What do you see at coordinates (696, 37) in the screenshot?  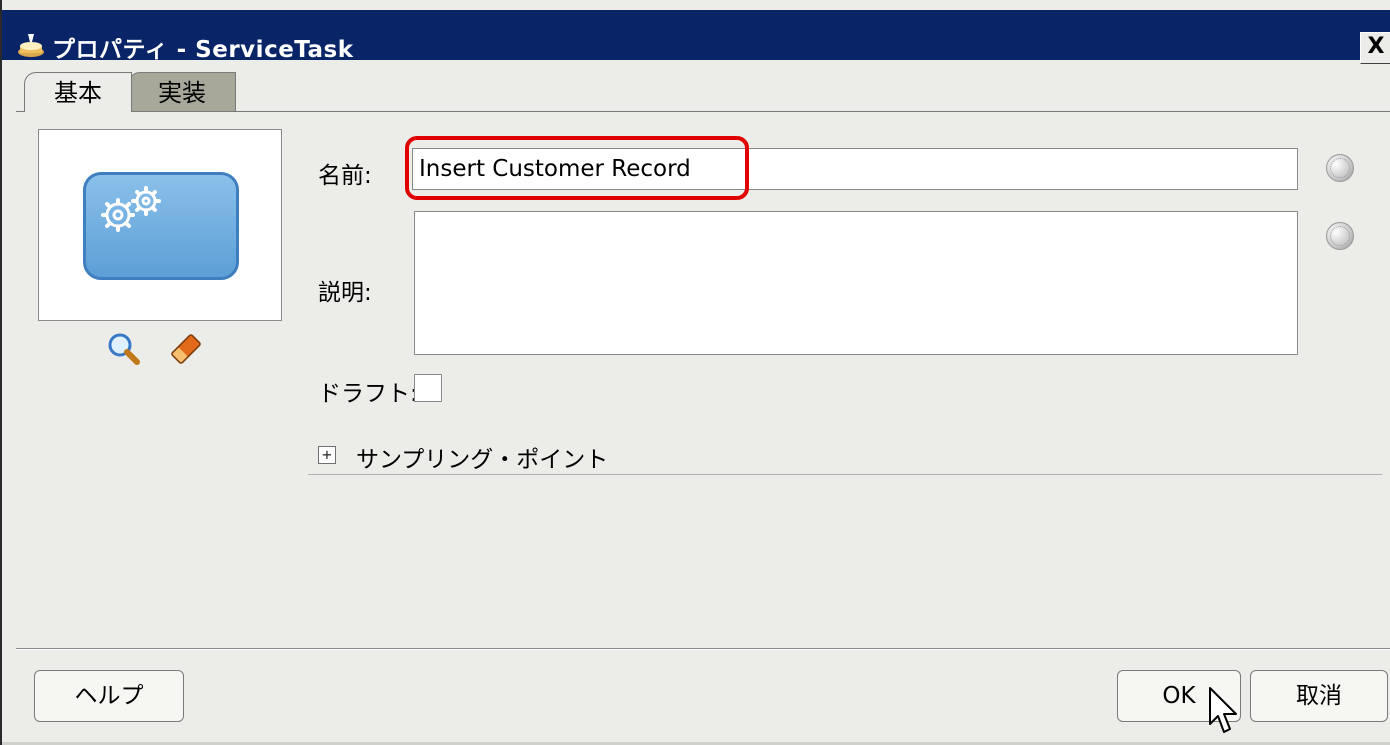 I see `title-bar: プロパティ - ServiceTask X` at bounding box center [696, 37].